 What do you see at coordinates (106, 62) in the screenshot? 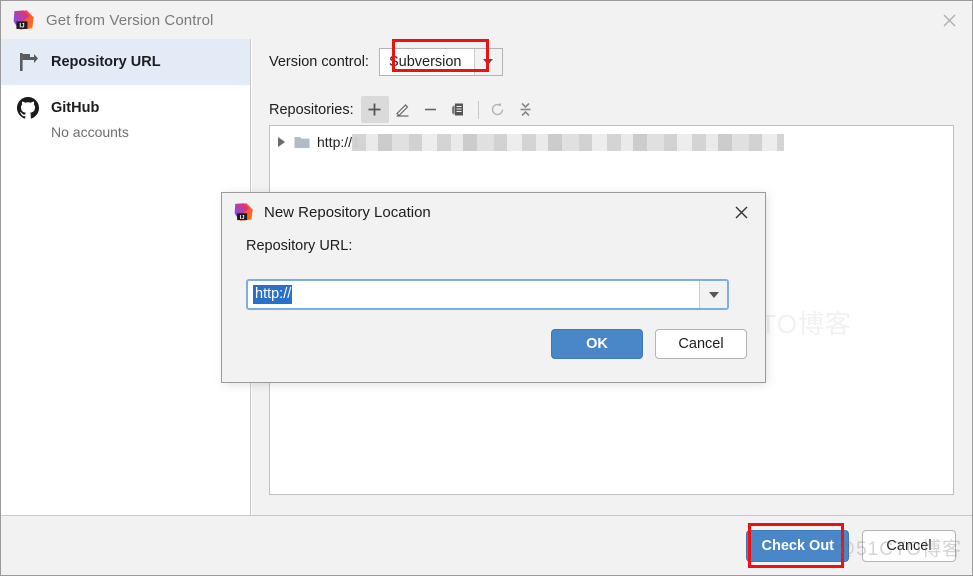
I see `sidebar-item-label: Repository URL` at bounding box center [106, 62].